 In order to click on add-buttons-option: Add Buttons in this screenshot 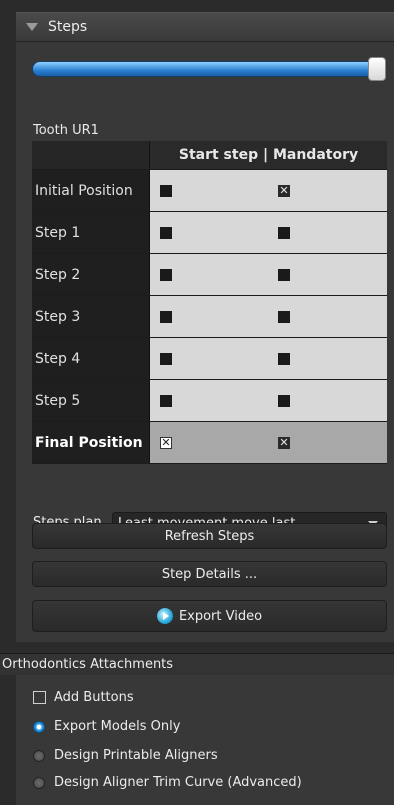, I will do `click(83, 697)`.